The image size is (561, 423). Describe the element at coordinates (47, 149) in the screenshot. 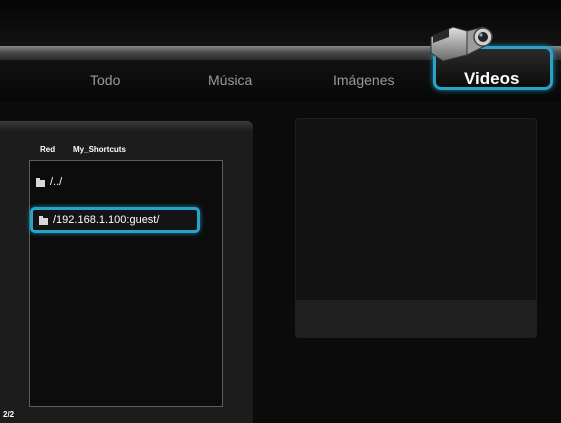

I see `breadcrumb-root: Red` at that location.